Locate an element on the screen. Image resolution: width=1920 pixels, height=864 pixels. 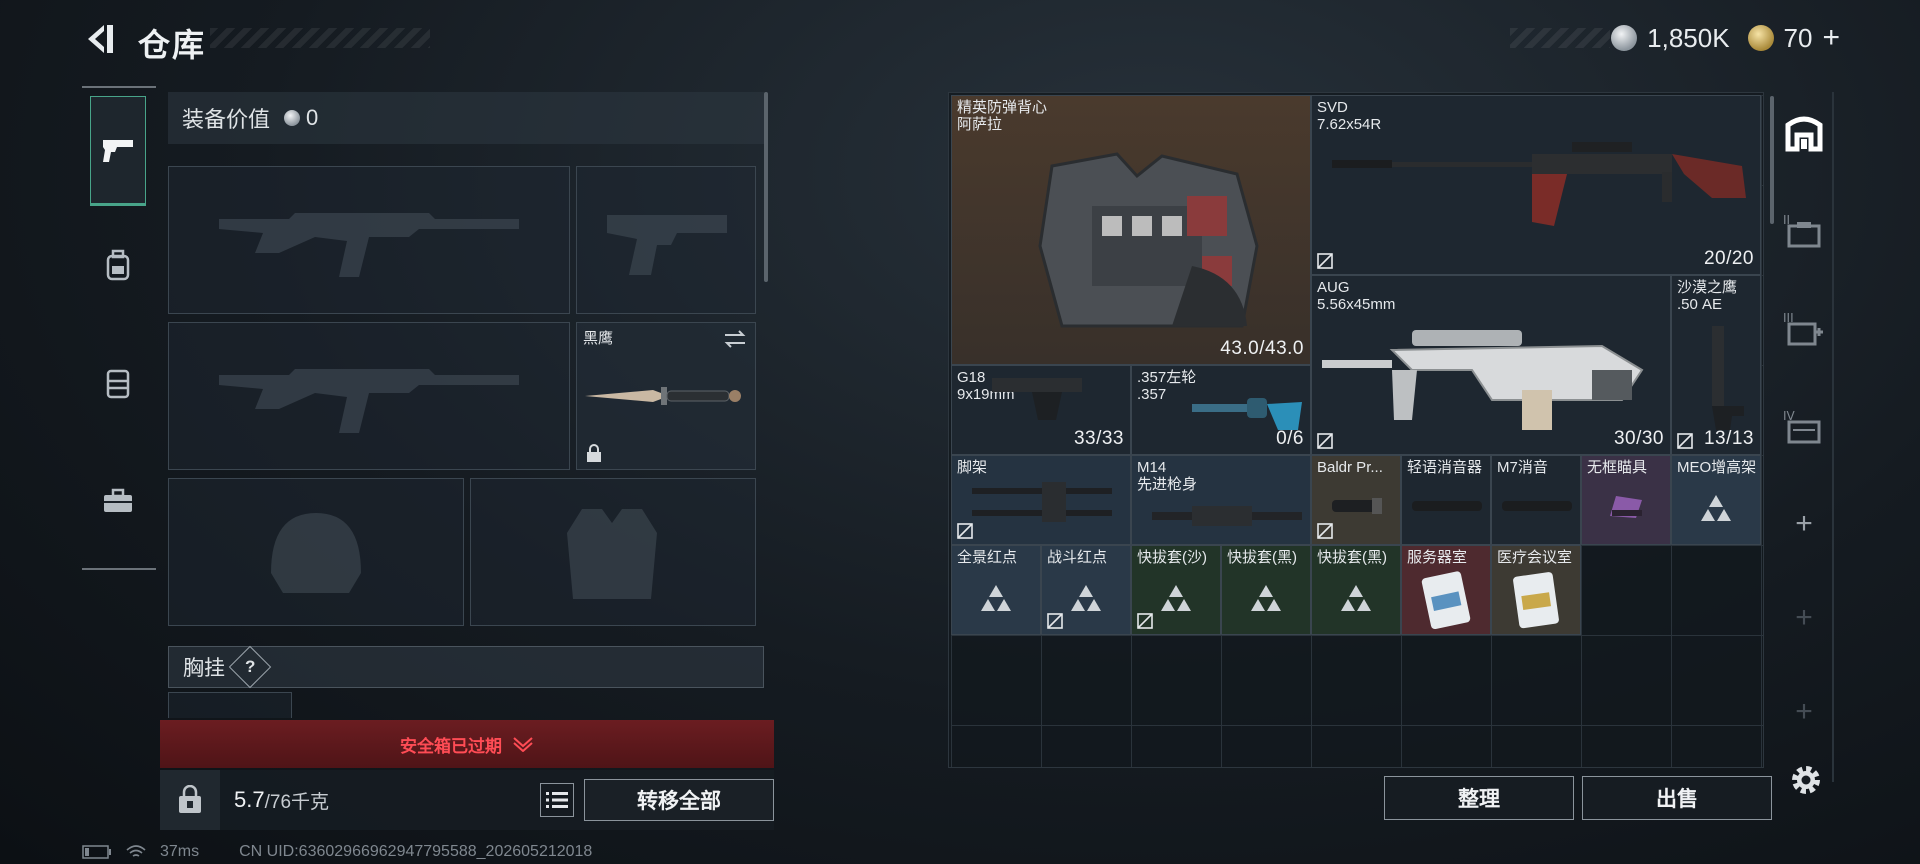
item-count: 20/20 is located at coordinates (1728, 258).